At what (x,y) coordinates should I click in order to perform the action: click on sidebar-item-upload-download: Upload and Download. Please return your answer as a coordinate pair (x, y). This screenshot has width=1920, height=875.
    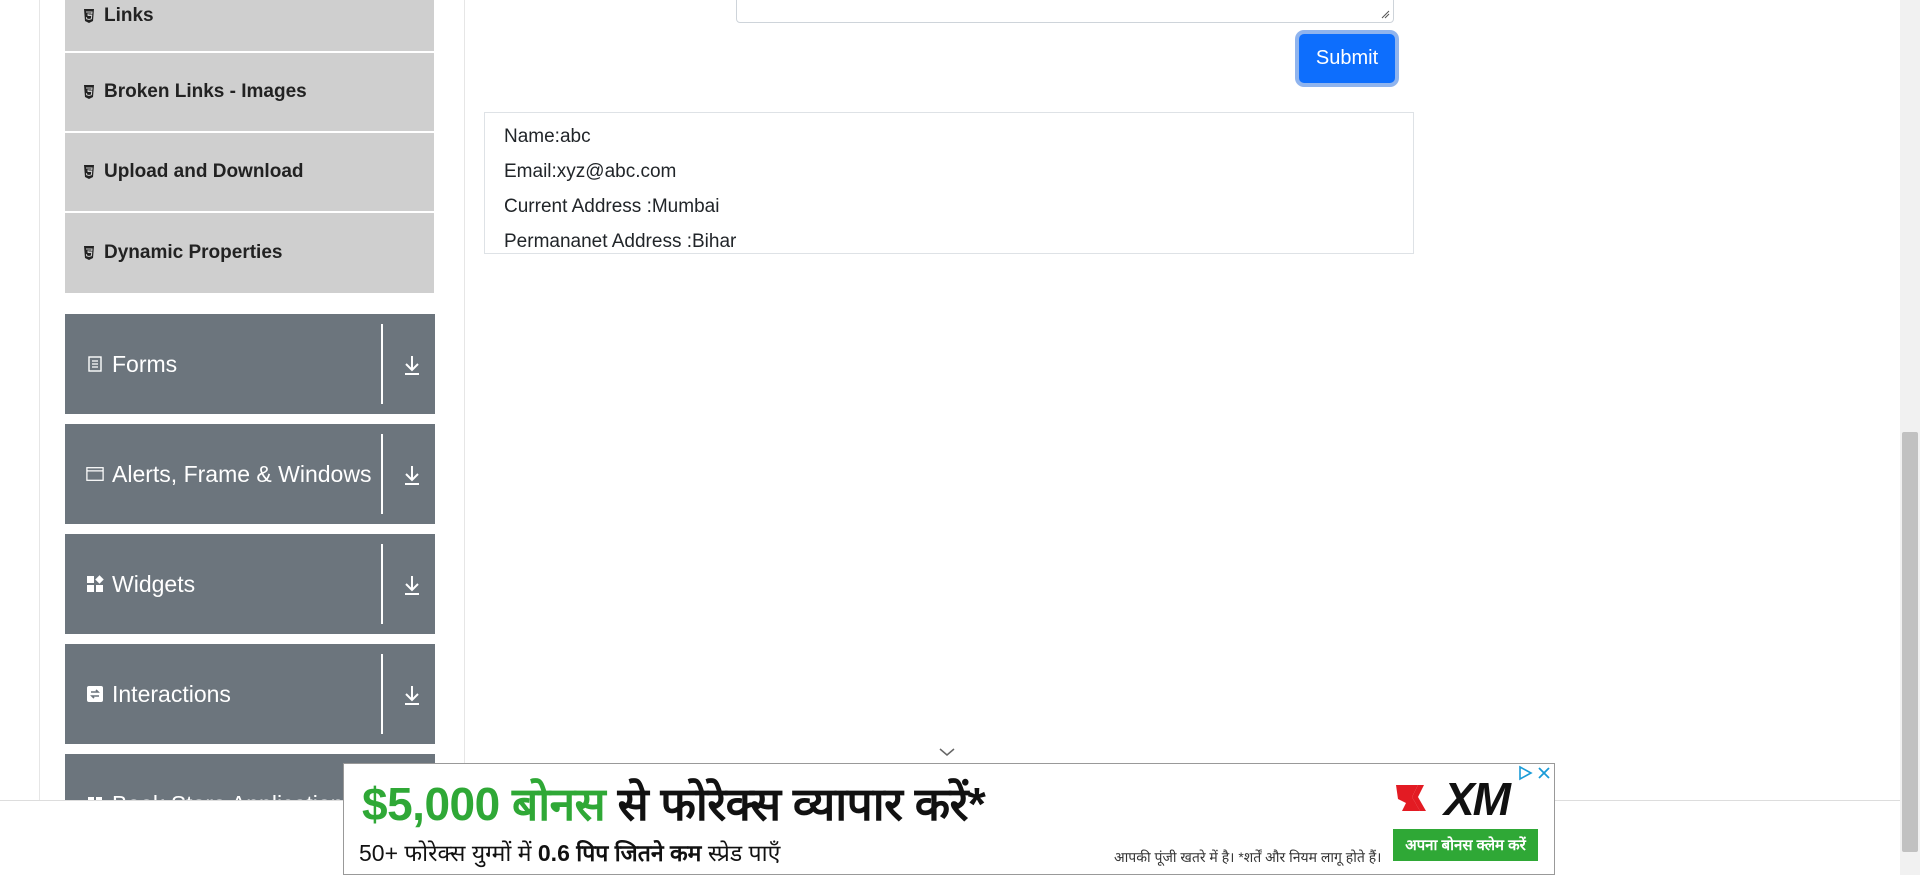
    Looking at the image, I should click on (249, 173).